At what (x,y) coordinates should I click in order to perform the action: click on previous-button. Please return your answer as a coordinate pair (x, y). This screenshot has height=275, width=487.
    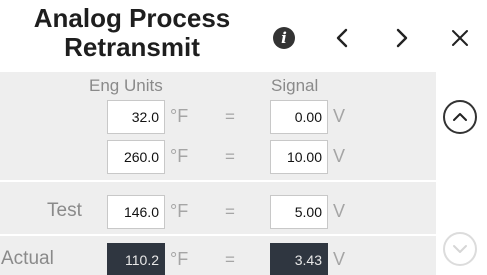
    Looking at the image, I should click on (342, 38).